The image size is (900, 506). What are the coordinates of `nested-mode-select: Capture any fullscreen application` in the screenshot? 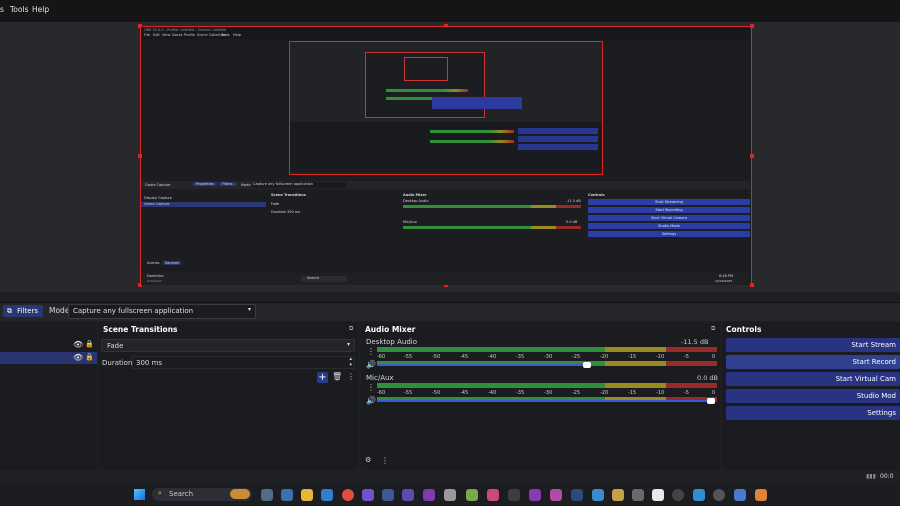 It's located at (299, 185).